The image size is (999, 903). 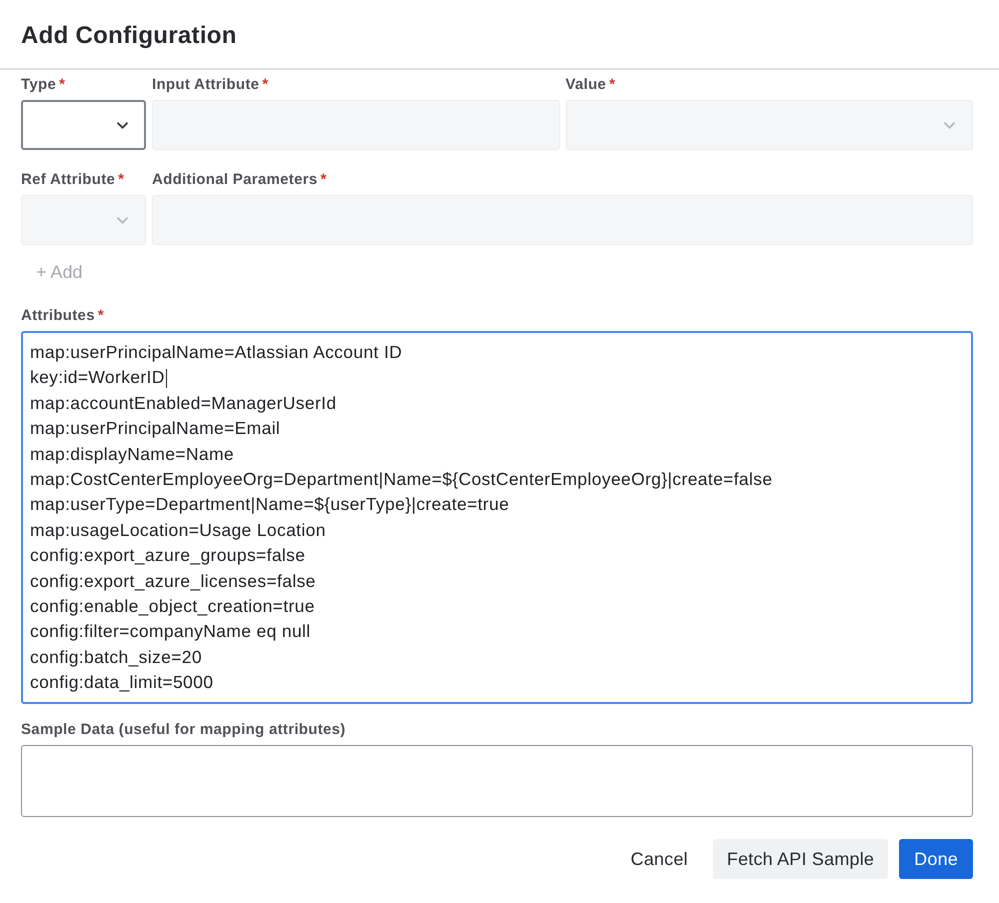 I want to click on text-line: config:data_limit=5000, so click(x=122, y=682).